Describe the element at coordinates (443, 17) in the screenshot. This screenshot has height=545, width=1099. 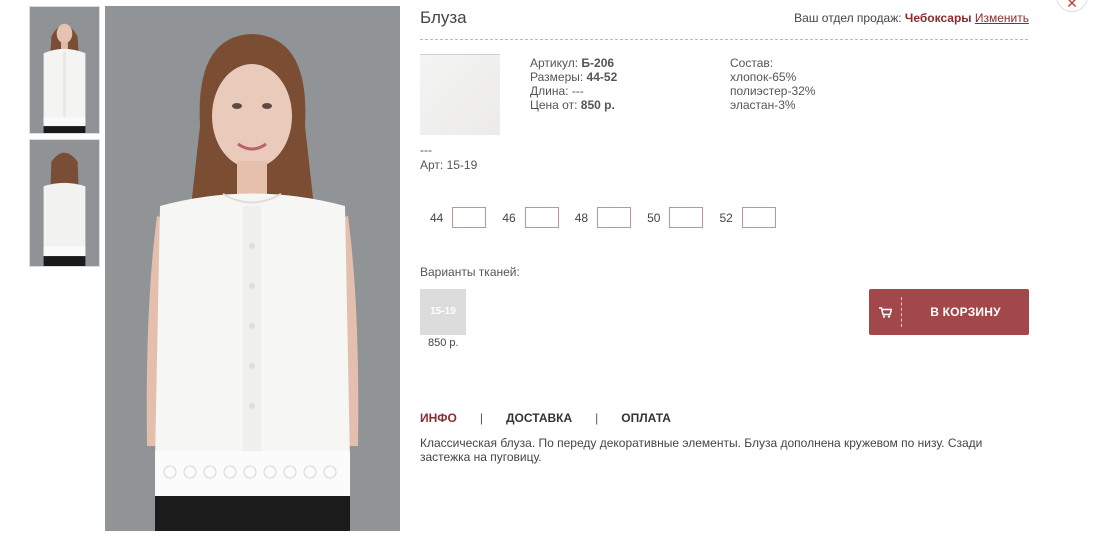
I see `product-title: Блуза` at that location.